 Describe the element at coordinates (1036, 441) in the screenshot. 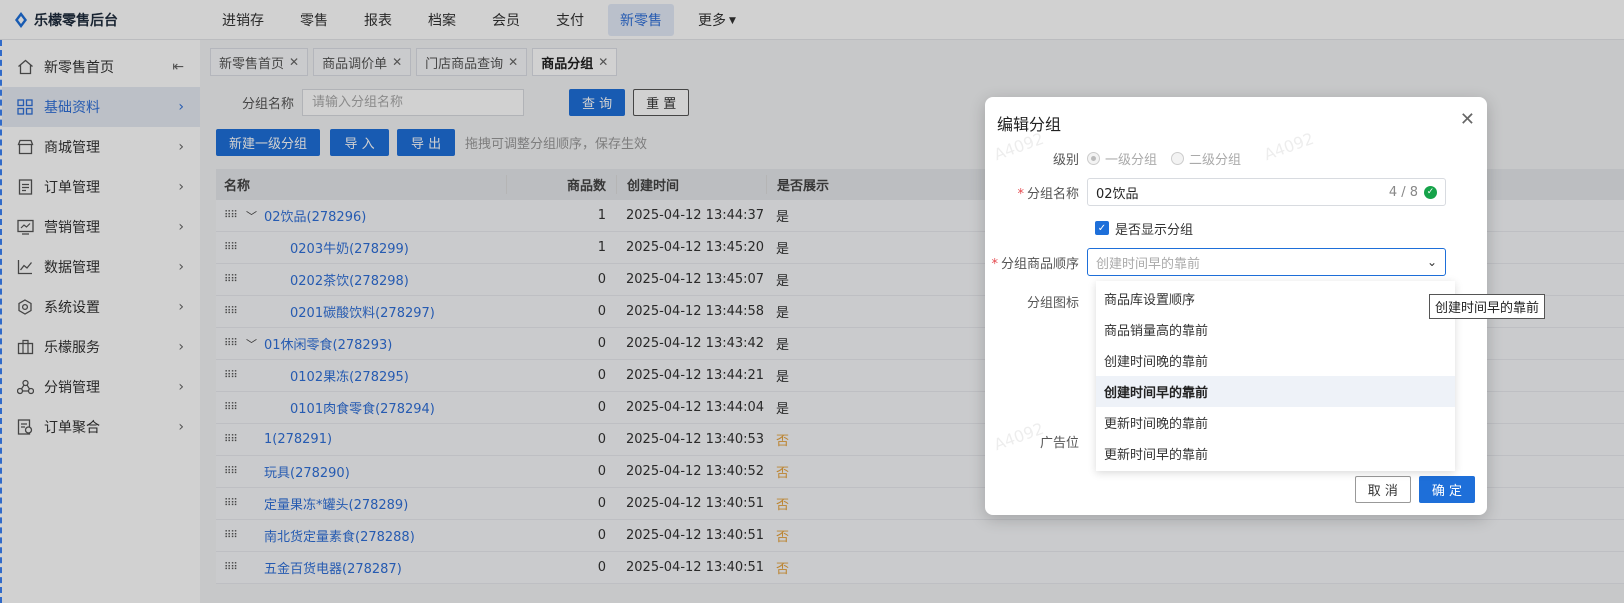

I see `ad-row: 广告位` at that location.